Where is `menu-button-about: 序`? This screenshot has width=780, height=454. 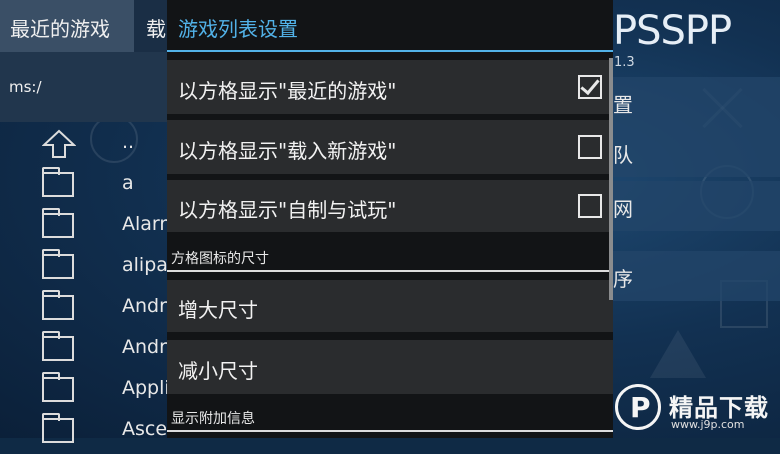 menu-button-about: 序 is located at coordinates (696, 276).